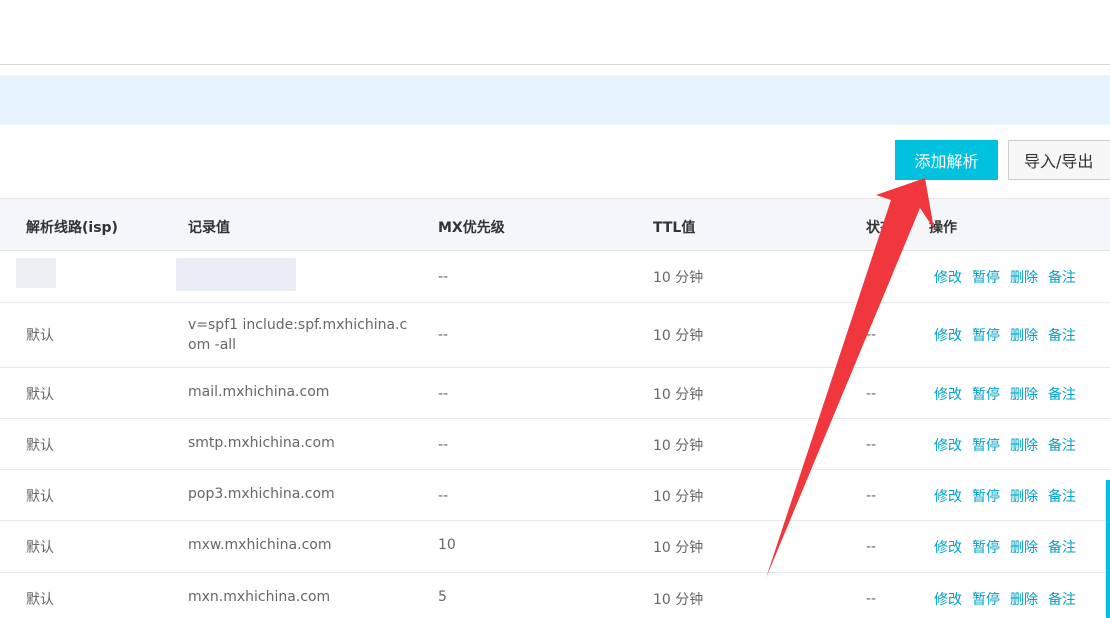 Image resolution: width=1110 pixels, height=618 pixels. What do you see at coordinates (555, 595) in the screenshot?
I see `table-row: 默认 mxn.mxhichina.com 5 10 分钟 -- 修改 暂停 删除 备注` at bounding box center [555, 595].